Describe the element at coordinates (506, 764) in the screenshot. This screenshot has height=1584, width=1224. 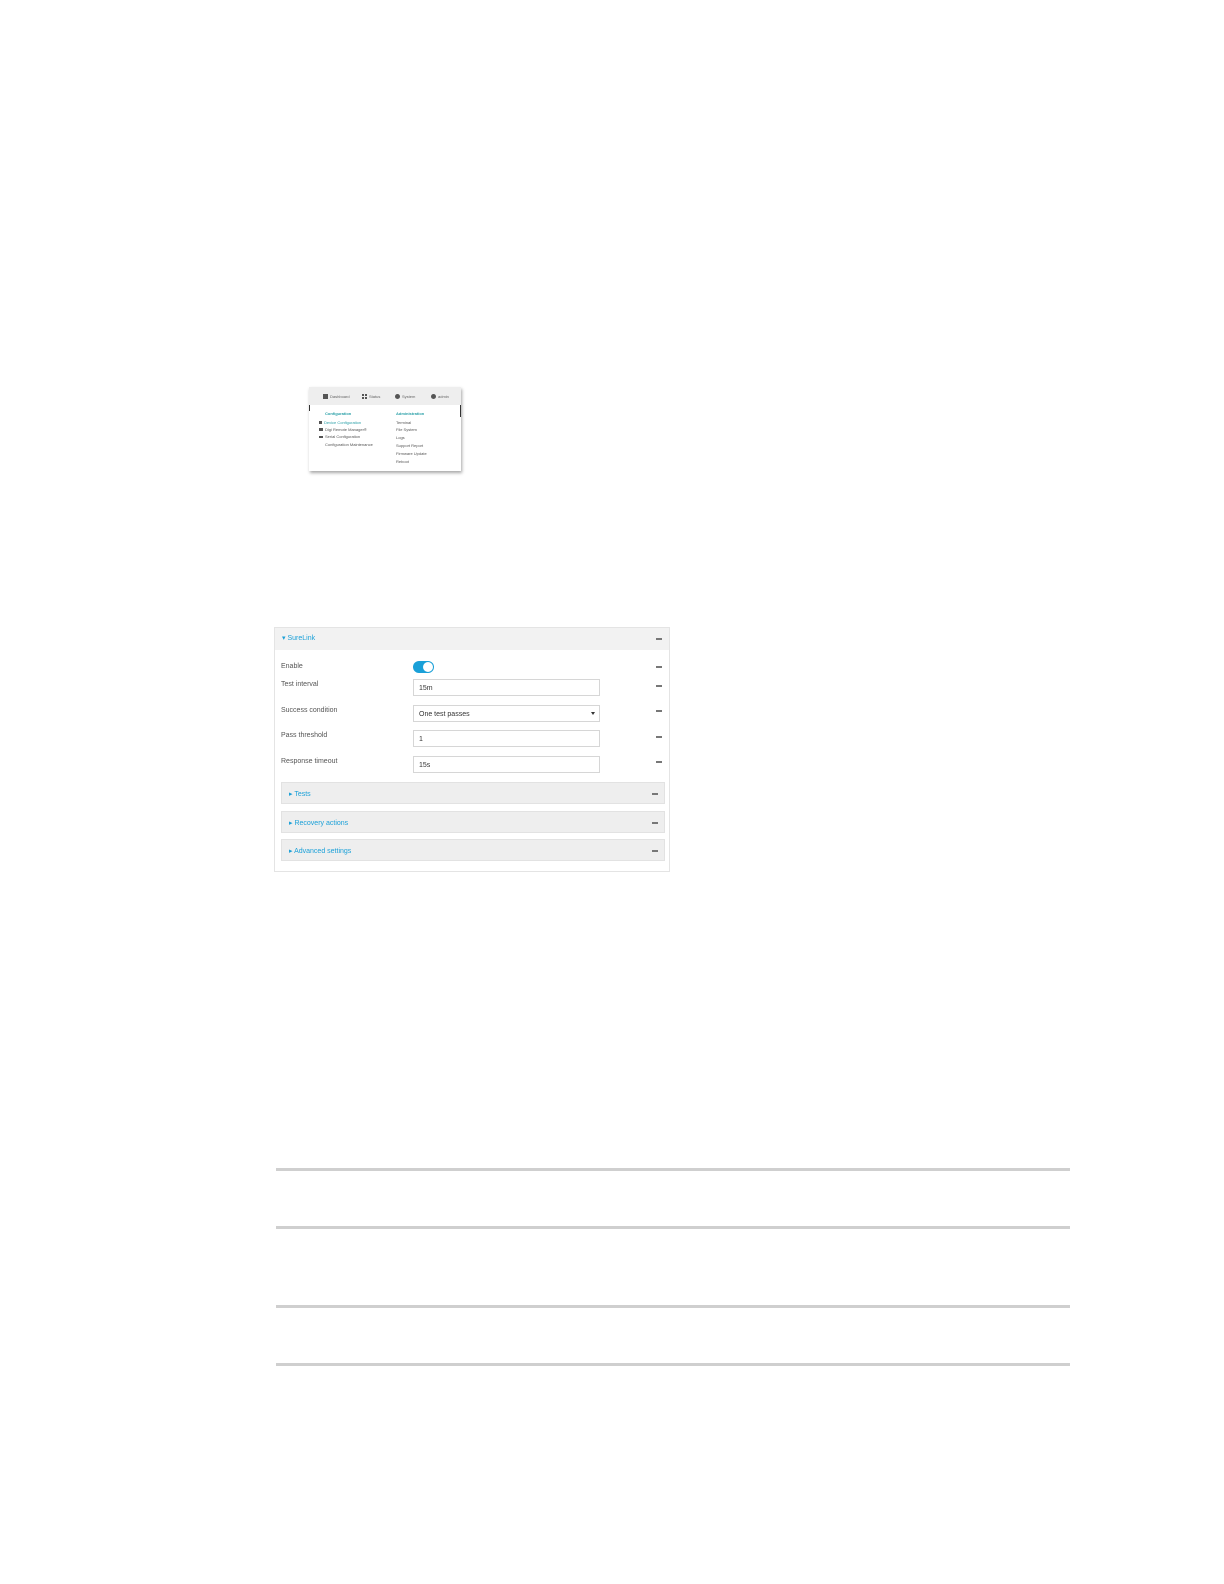
I see `response-timeout-input: 15s` at that location.